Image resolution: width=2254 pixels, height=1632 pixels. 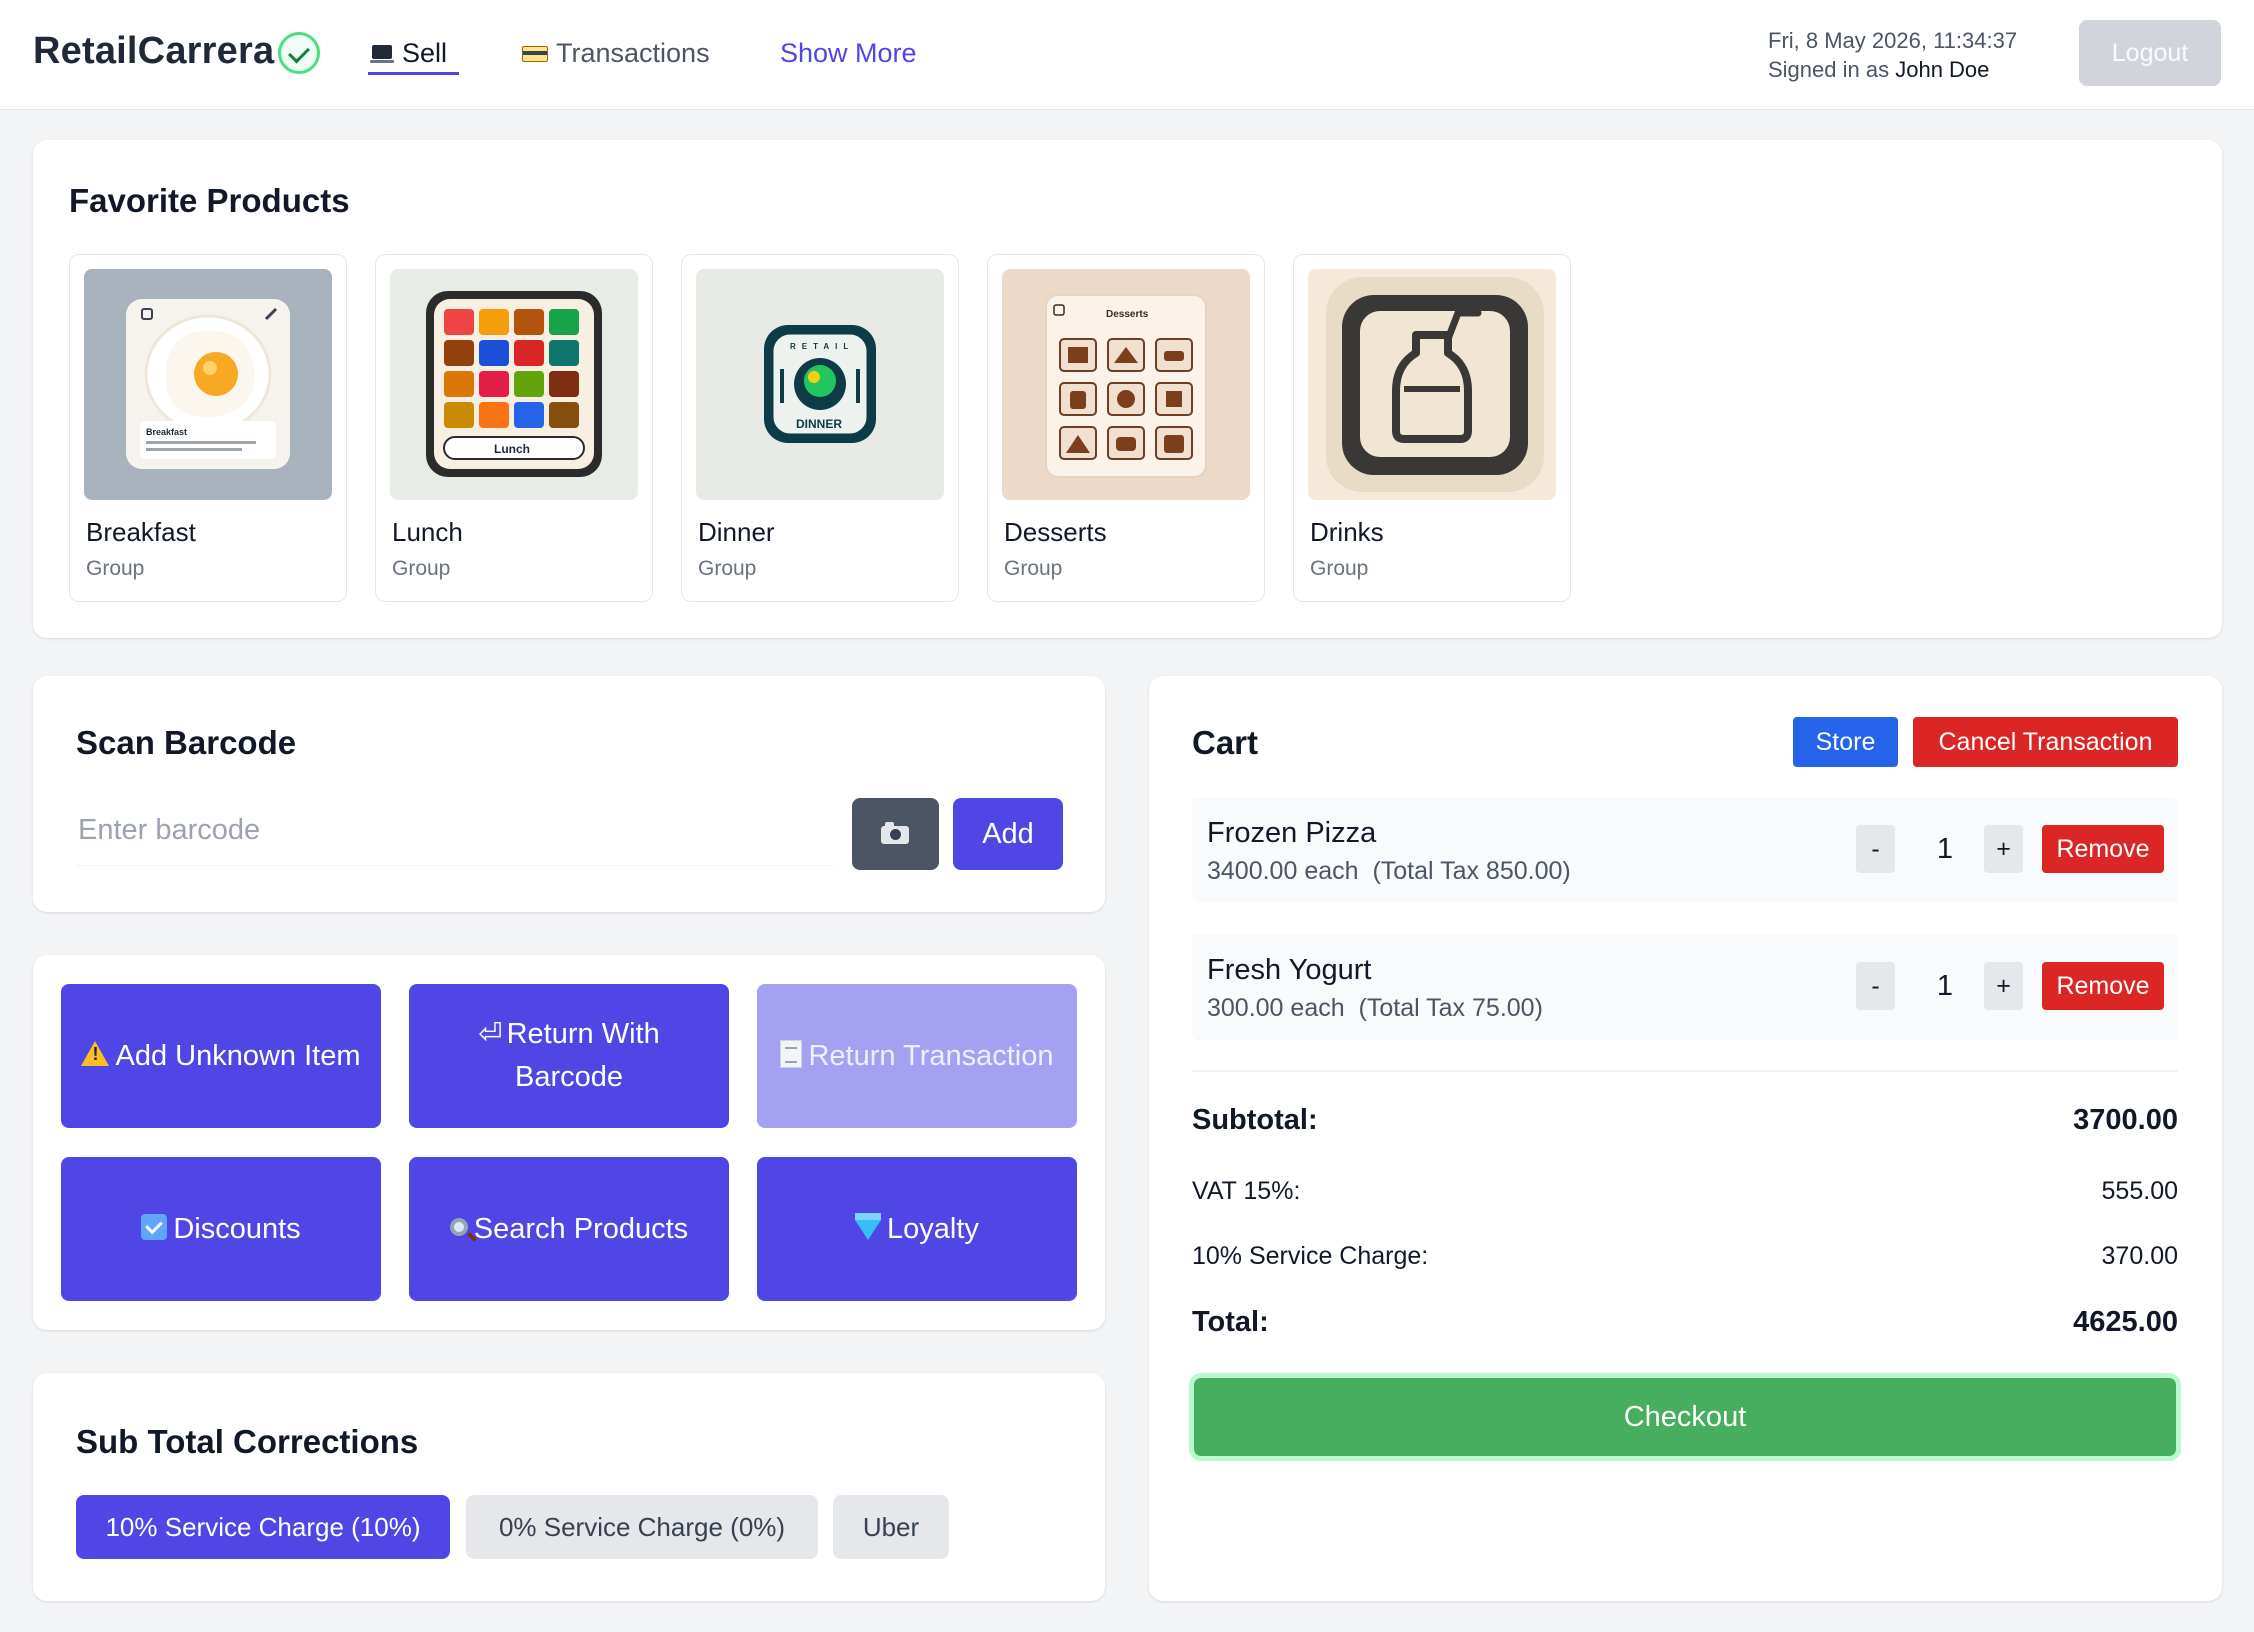 I want to click on total-row: Total: 4625.00, so click(x=1685, y=1322).